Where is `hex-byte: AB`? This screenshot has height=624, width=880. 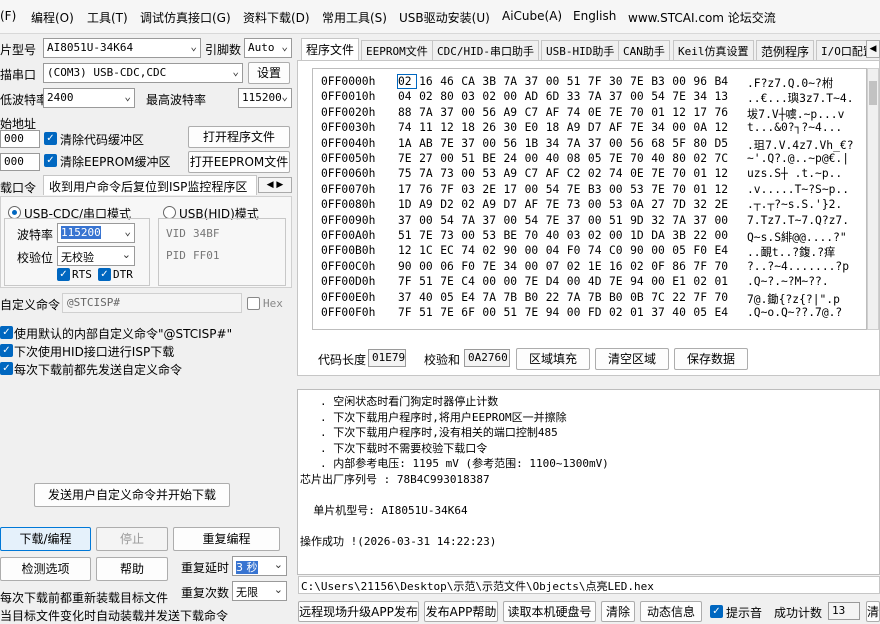
hex-byte: AB is located at coordinates (428, 143).